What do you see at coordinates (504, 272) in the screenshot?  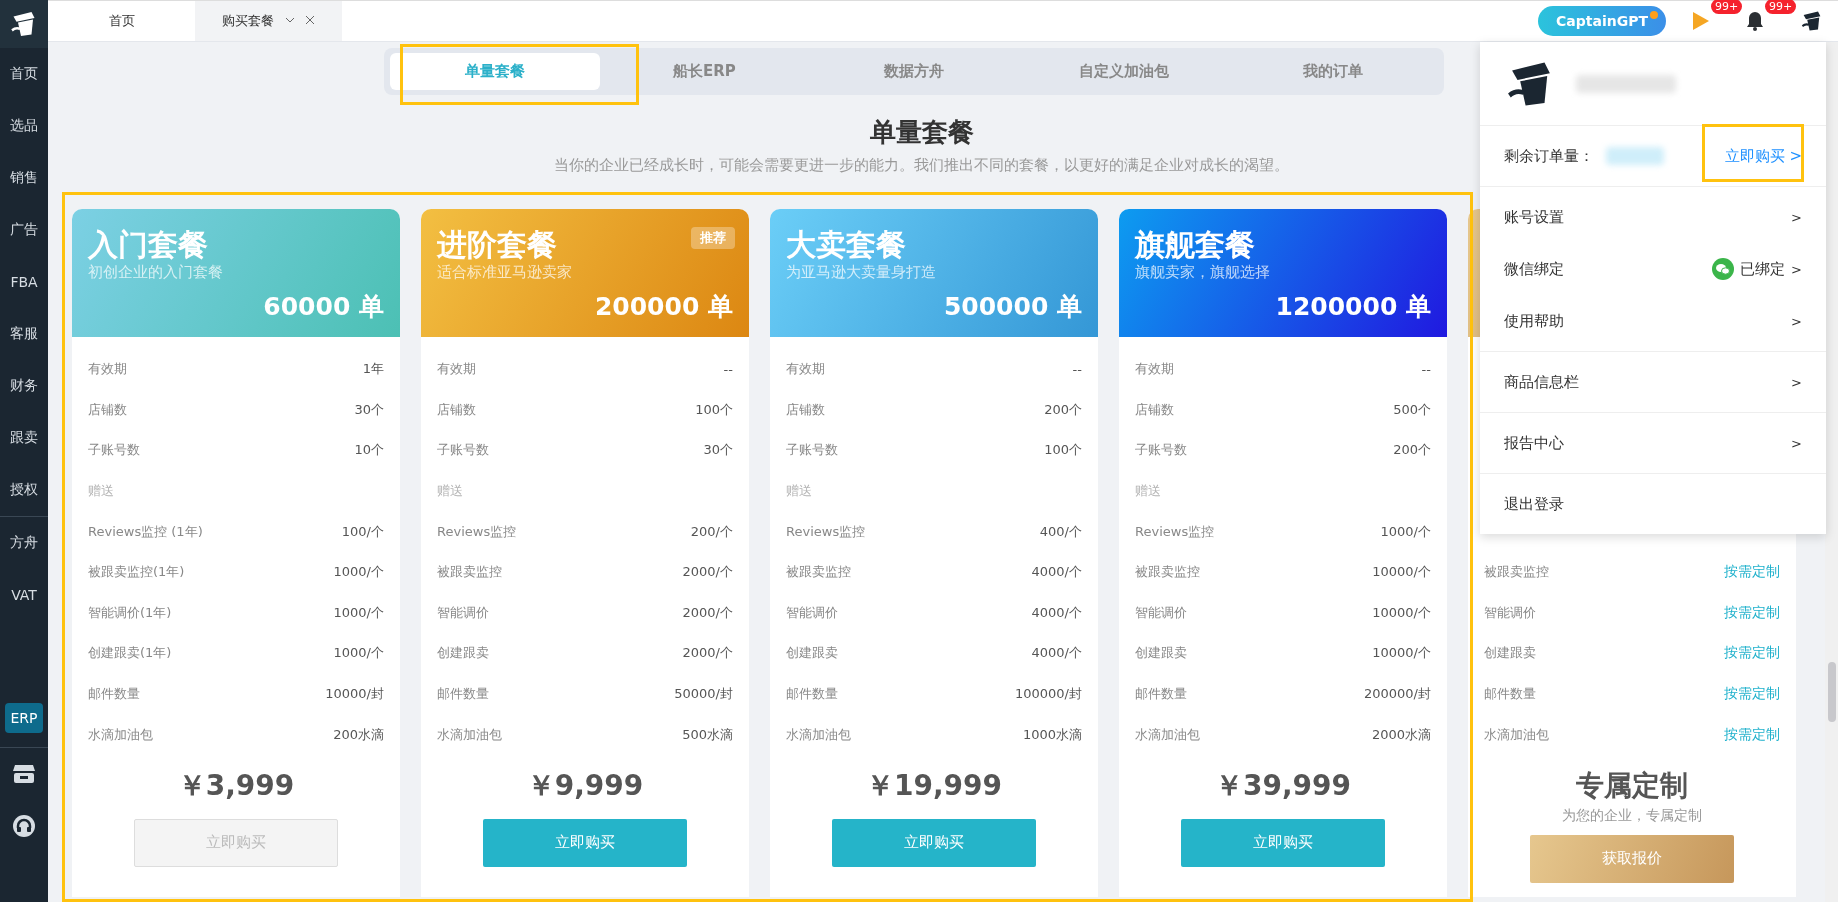 I see `plan-tagline: 适合标准亚马逊卖家` at bounding box center [504, 272].